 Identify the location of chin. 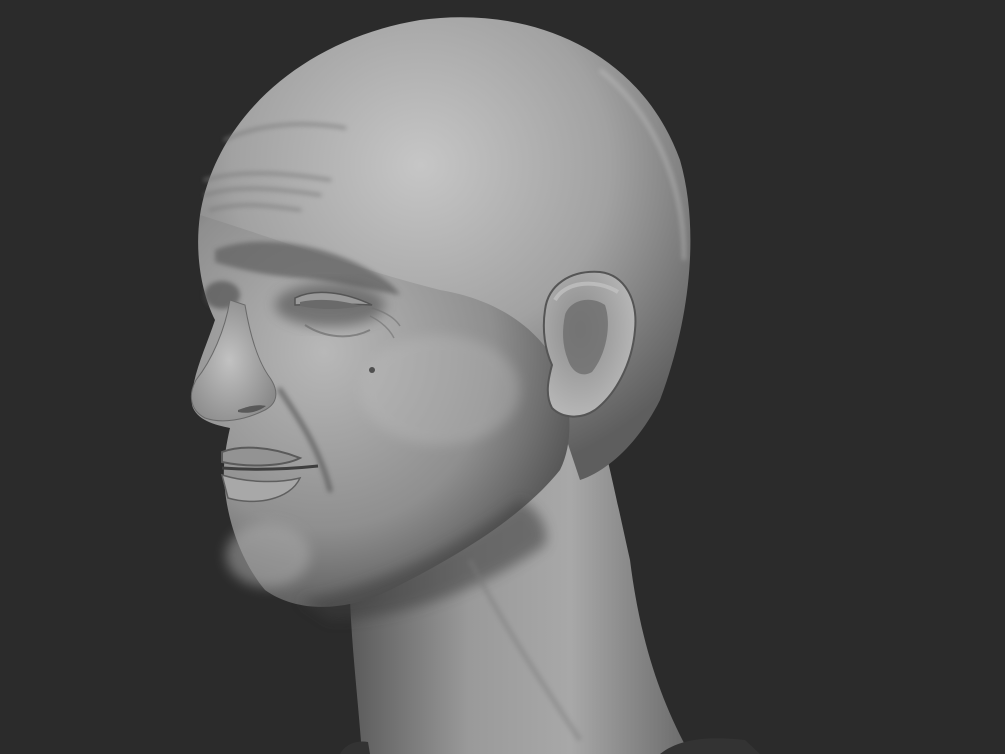
(268, 555).